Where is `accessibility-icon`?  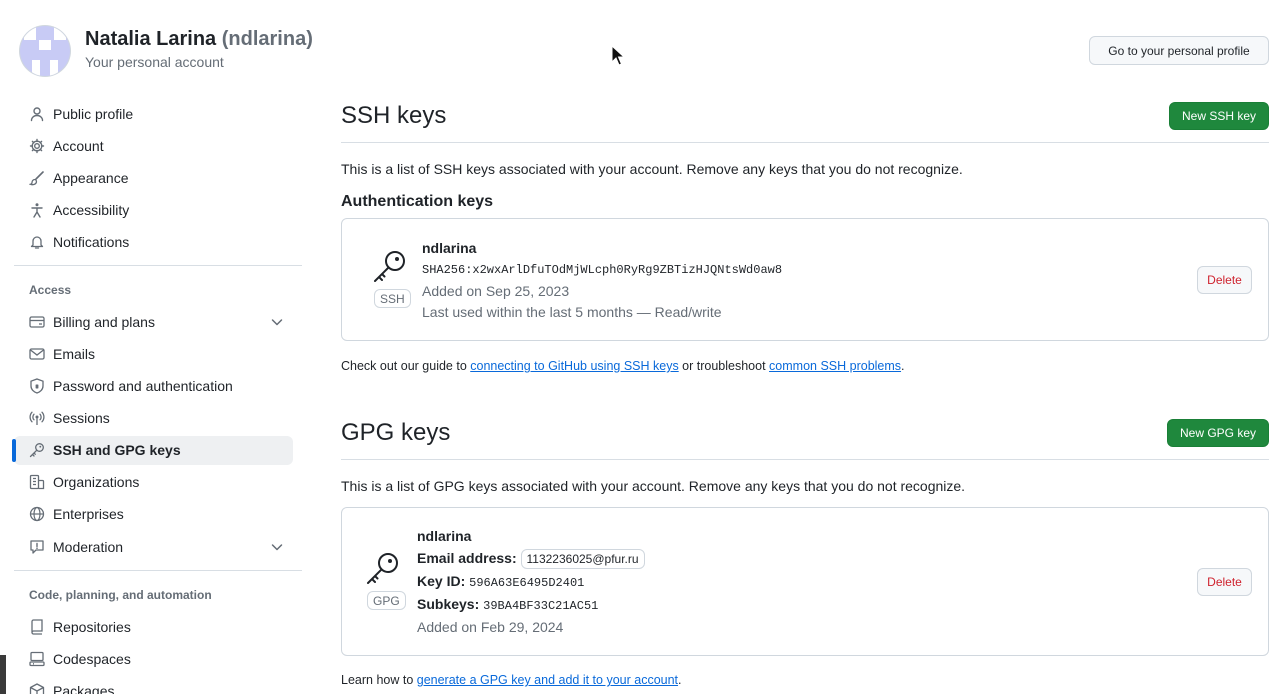
accessibility-icon is located at coordinates (37, 210).